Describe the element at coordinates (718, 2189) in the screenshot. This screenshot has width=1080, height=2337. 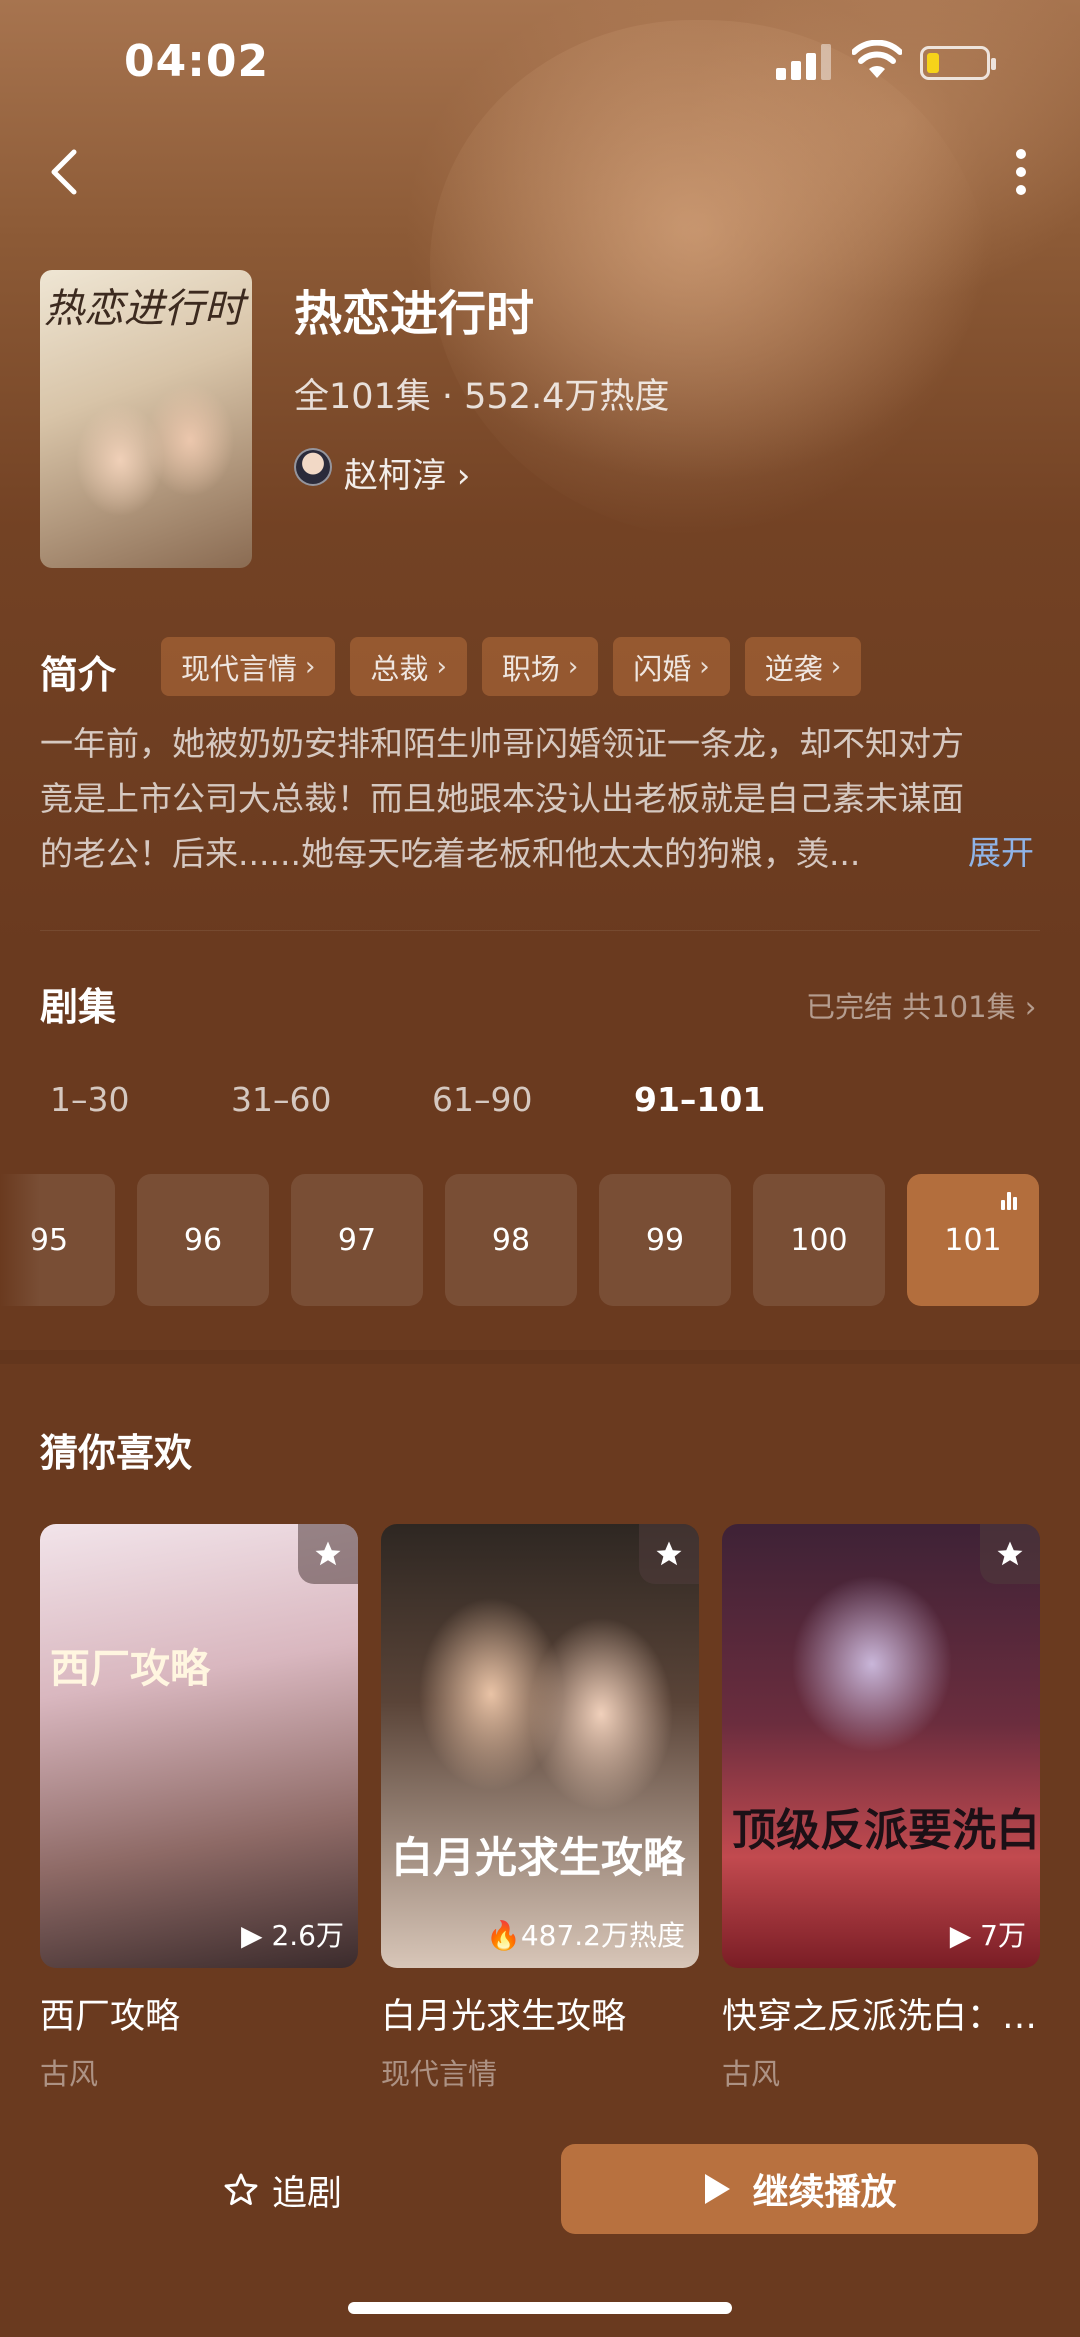
I see `play-icon` at that location.